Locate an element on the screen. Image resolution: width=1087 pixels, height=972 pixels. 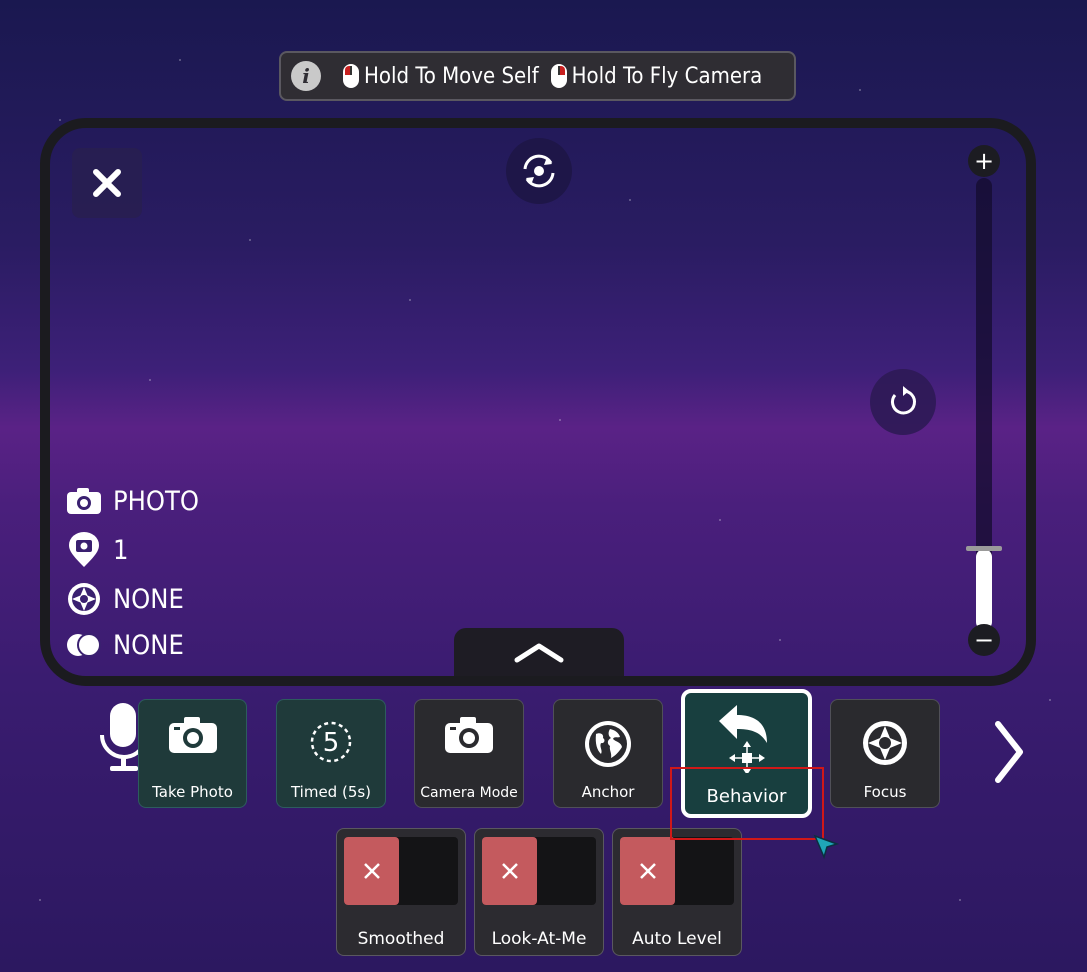
close-camera-button is located at coordinates (107, 183).